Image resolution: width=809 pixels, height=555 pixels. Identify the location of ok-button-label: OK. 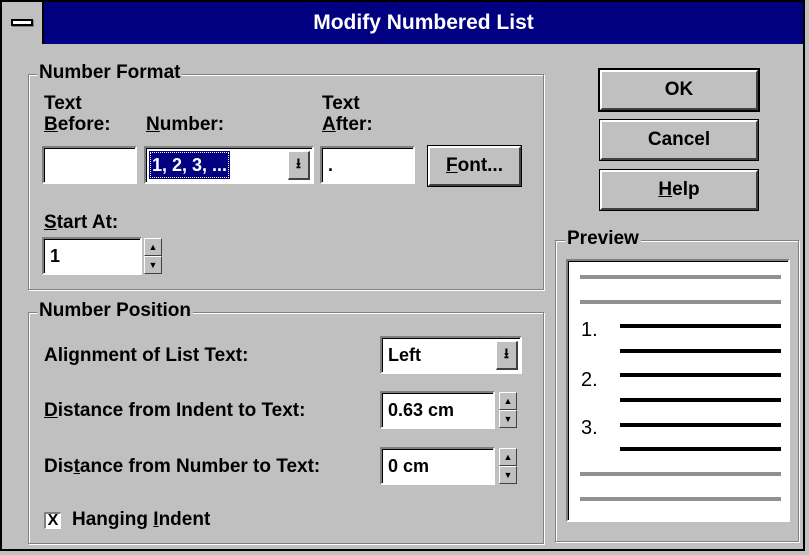
(679, 89).